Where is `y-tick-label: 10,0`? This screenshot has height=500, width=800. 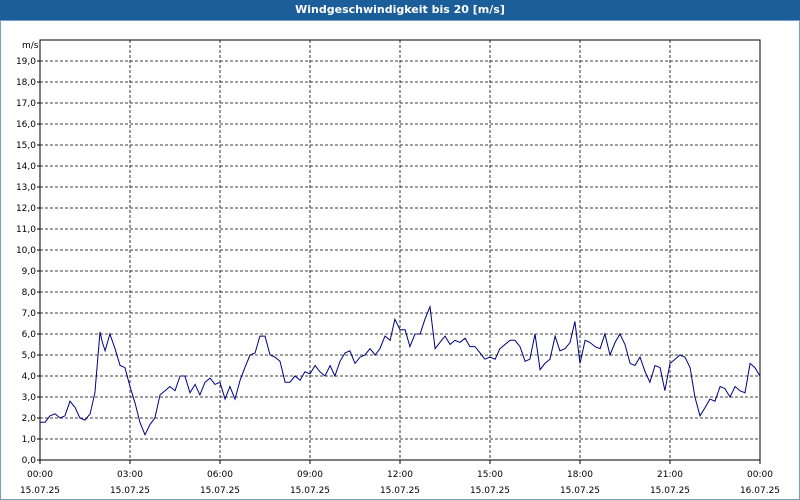 y-tick-label: 10,0 is located at coordinates (26, 251).